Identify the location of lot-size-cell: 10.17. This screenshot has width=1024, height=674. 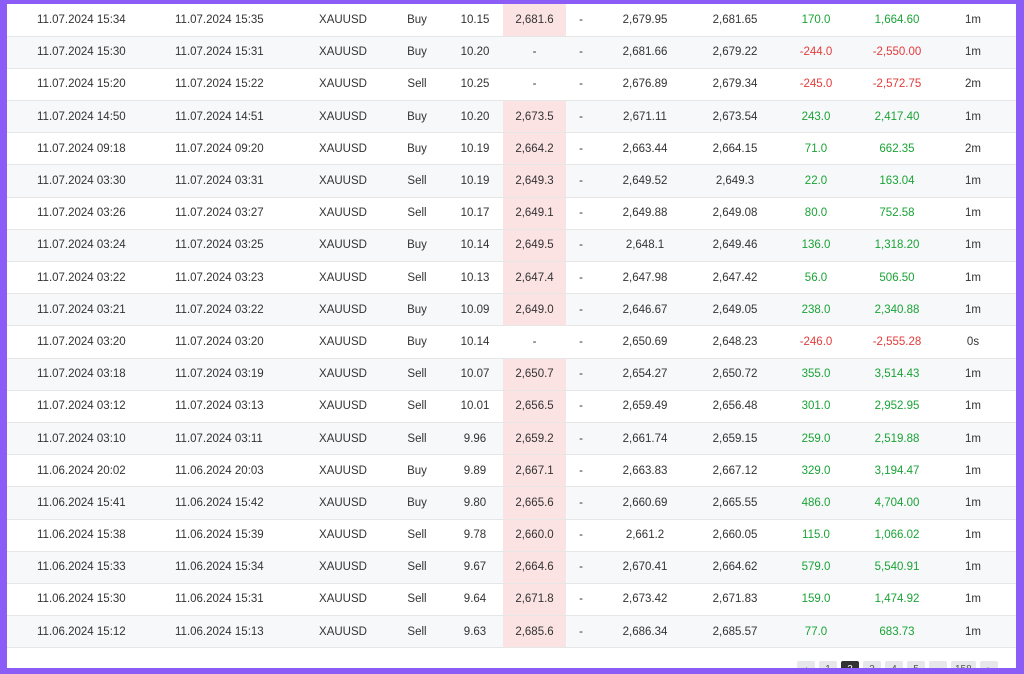
(475, 213).